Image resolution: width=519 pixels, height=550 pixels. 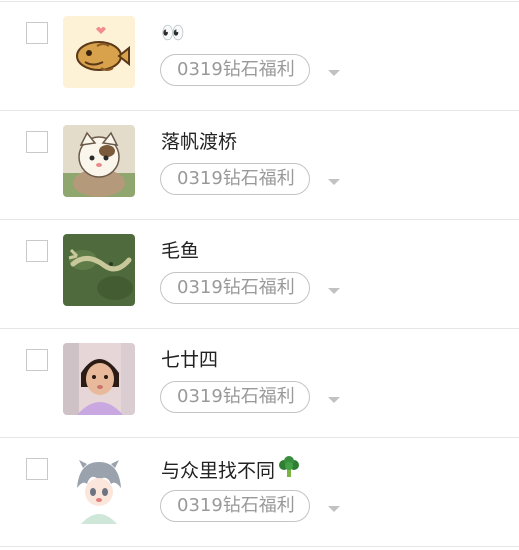 I want to click on anime-boy-avatar, so click(x=99, y=488).